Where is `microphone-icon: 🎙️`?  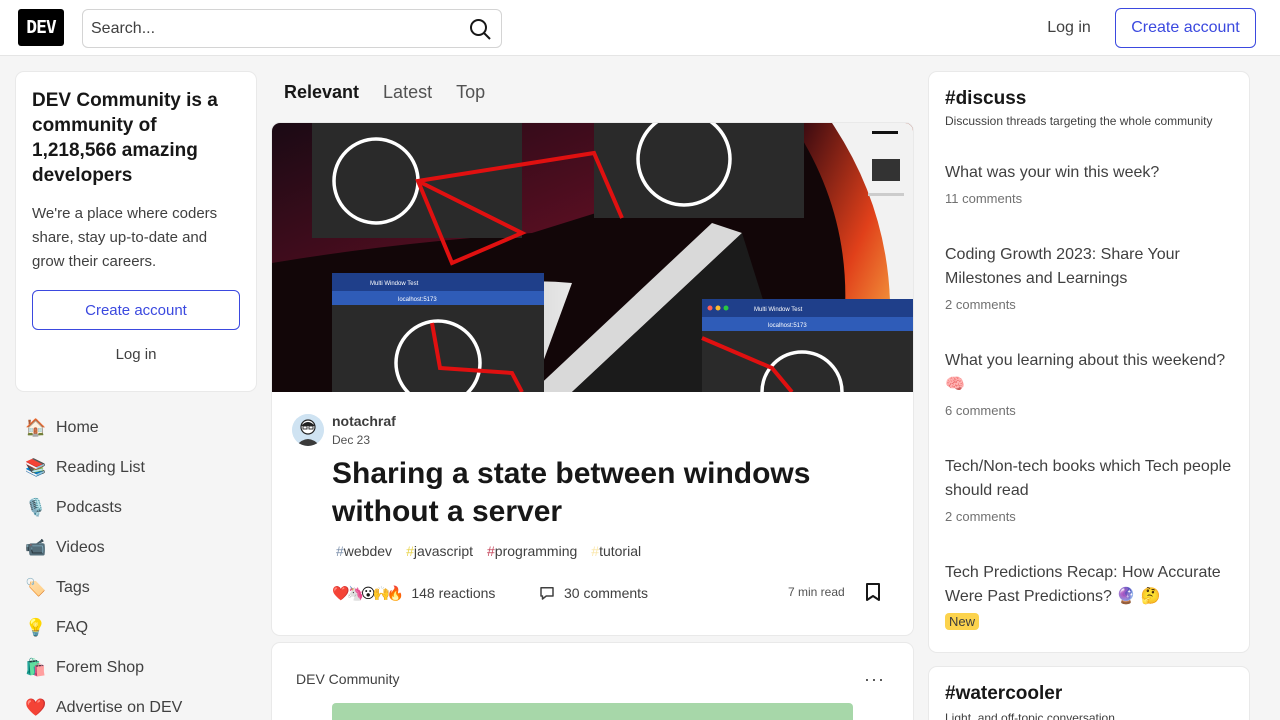
microphone-icon: 🎙️ is located at coordinates (36, 507).